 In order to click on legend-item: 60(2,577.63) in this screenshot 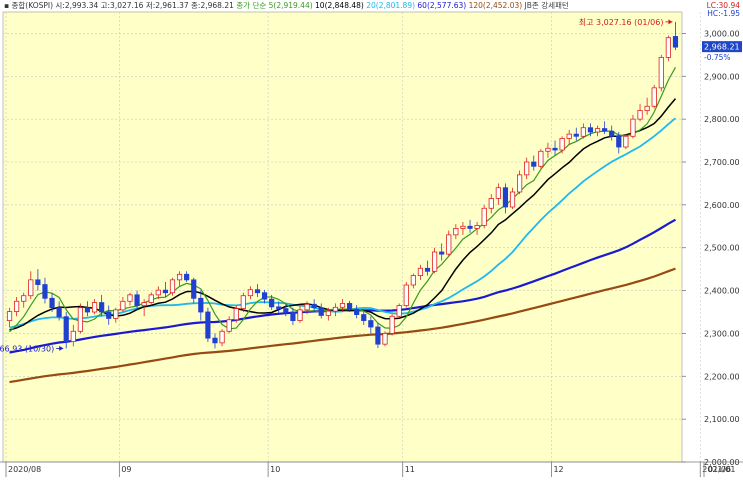, I will do `click(440, 5)`.